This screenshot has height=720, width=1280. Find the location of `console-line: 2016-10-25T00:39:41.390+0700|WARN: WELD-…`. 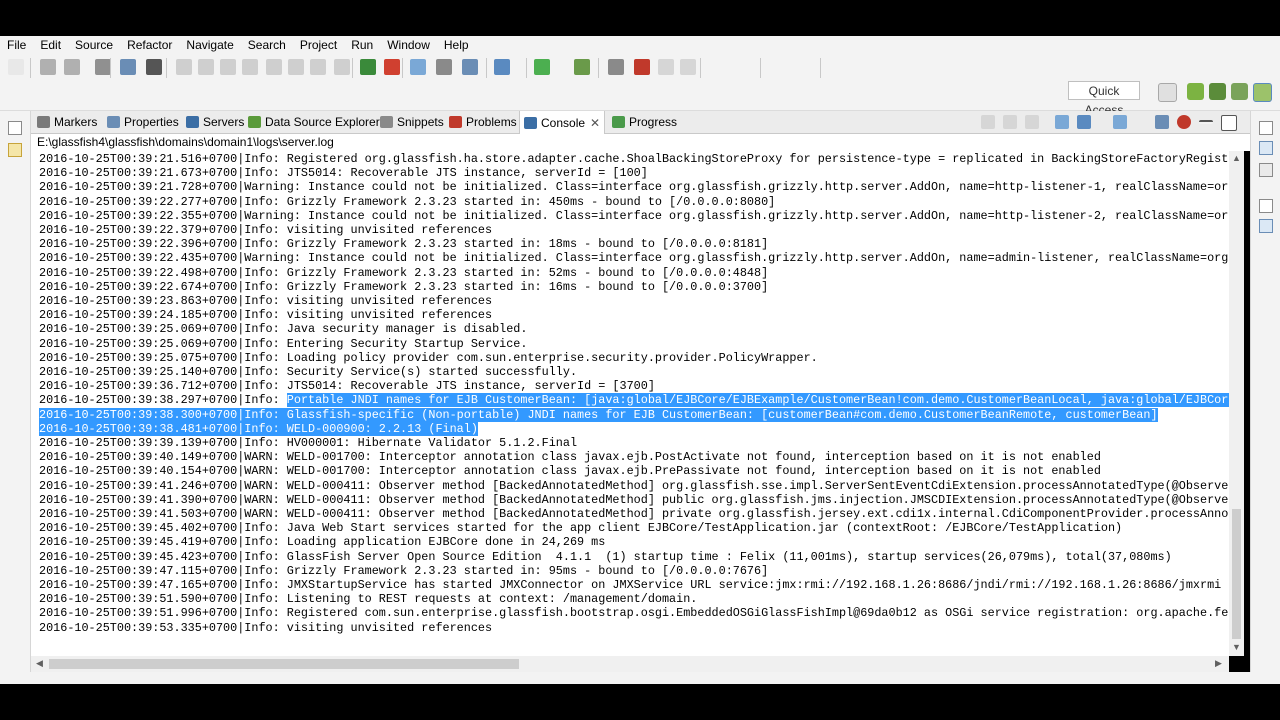

console-line: 2016-10-25T00:39:41.390+0700|WARN: WELD-… is located at coordinates (634, 499).